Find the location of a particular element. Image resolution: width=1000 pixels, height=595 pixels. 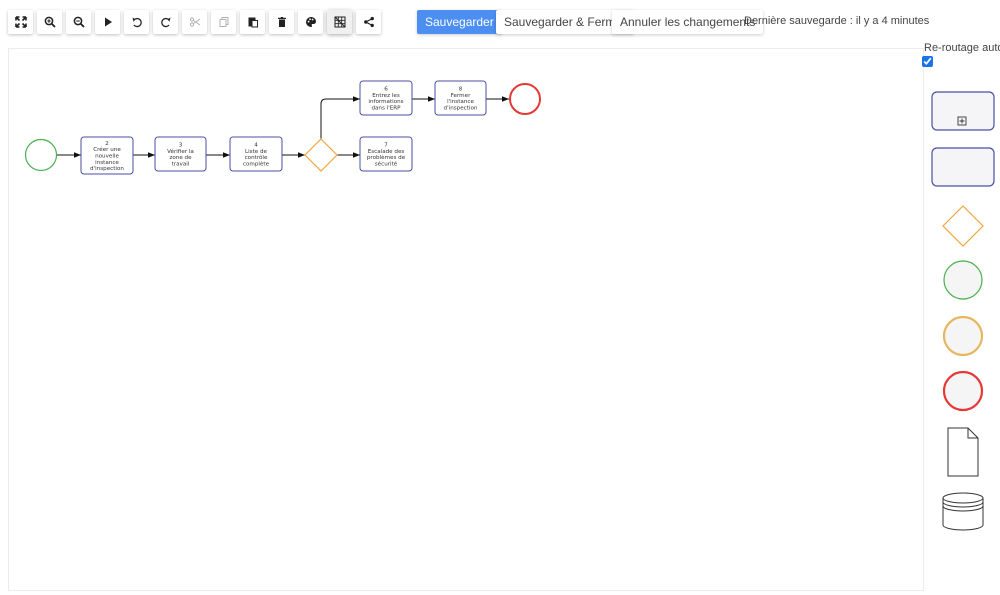

share-icon is located at coordinates (368, 22).